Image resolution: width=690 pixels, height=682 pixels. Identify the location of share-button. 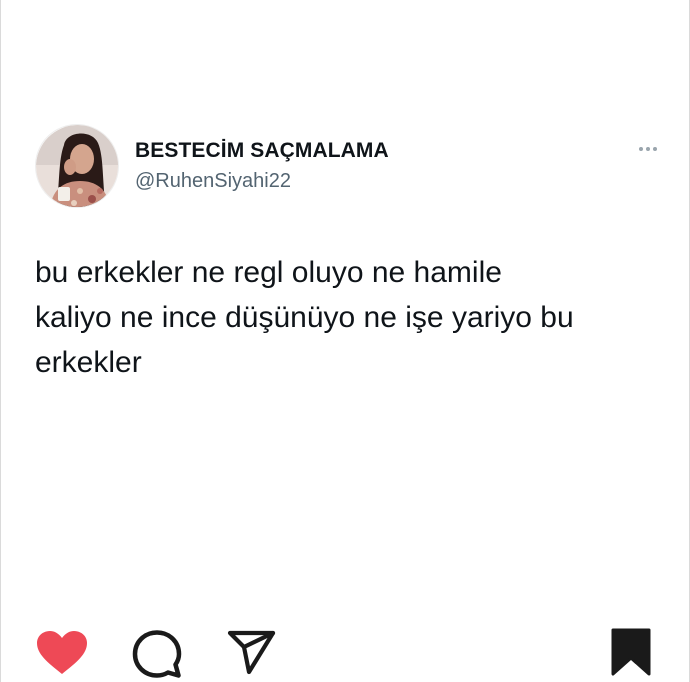
(252, 653).